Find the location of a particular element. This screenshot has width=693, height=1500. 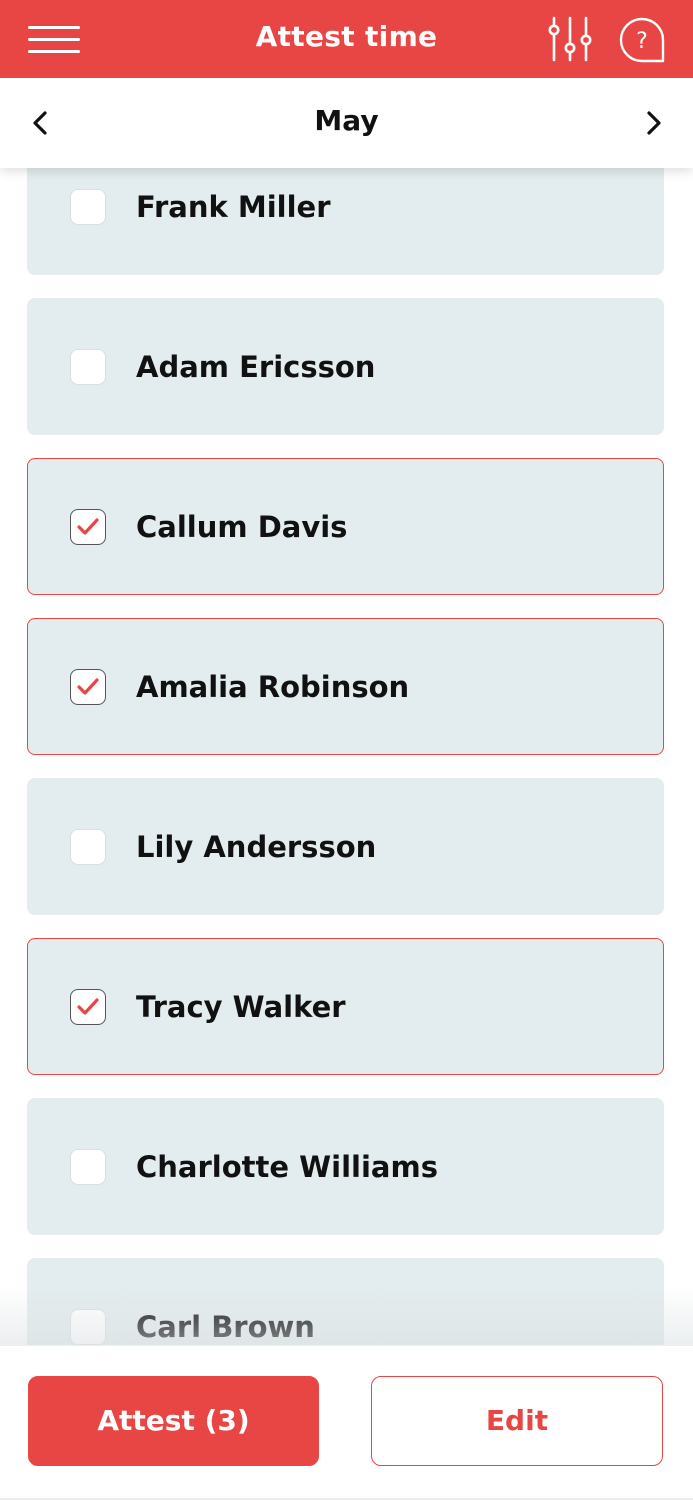

sliders-icon is located at coordinates (571, 39).